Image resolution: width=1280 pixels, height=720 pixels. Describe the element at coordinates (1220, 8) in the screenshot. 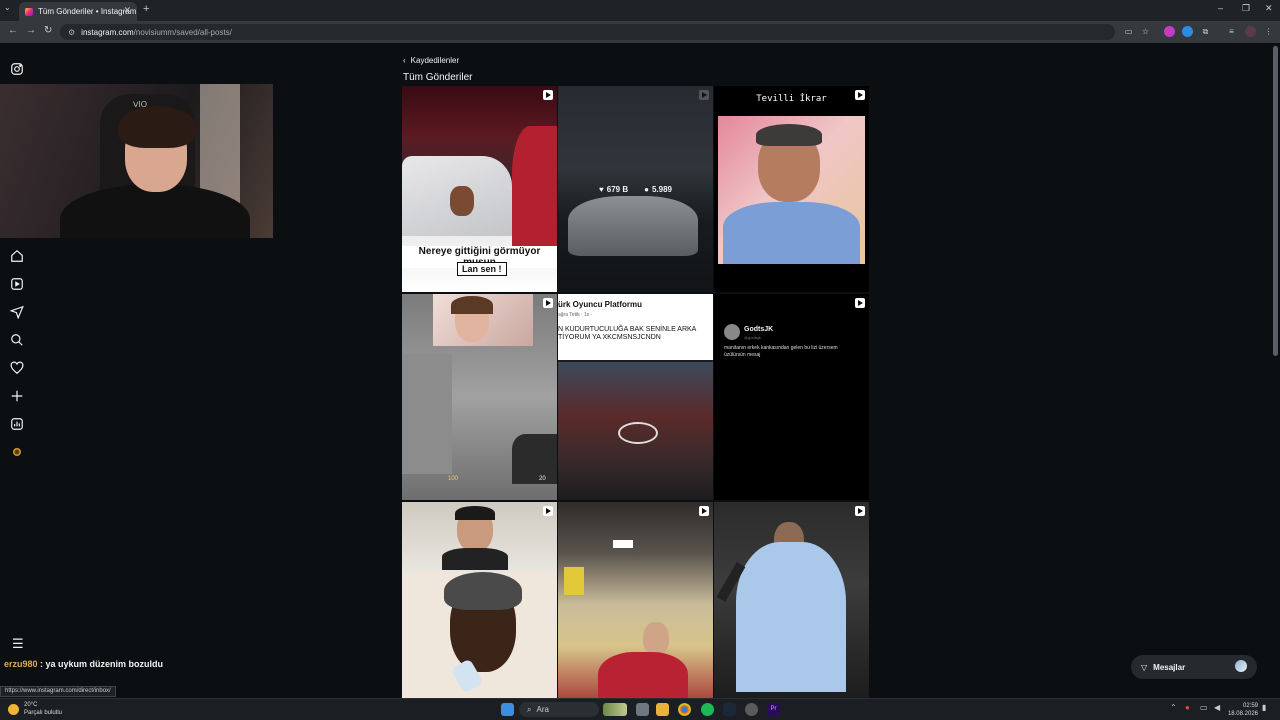

I see `minimize-icon: –` at that location.